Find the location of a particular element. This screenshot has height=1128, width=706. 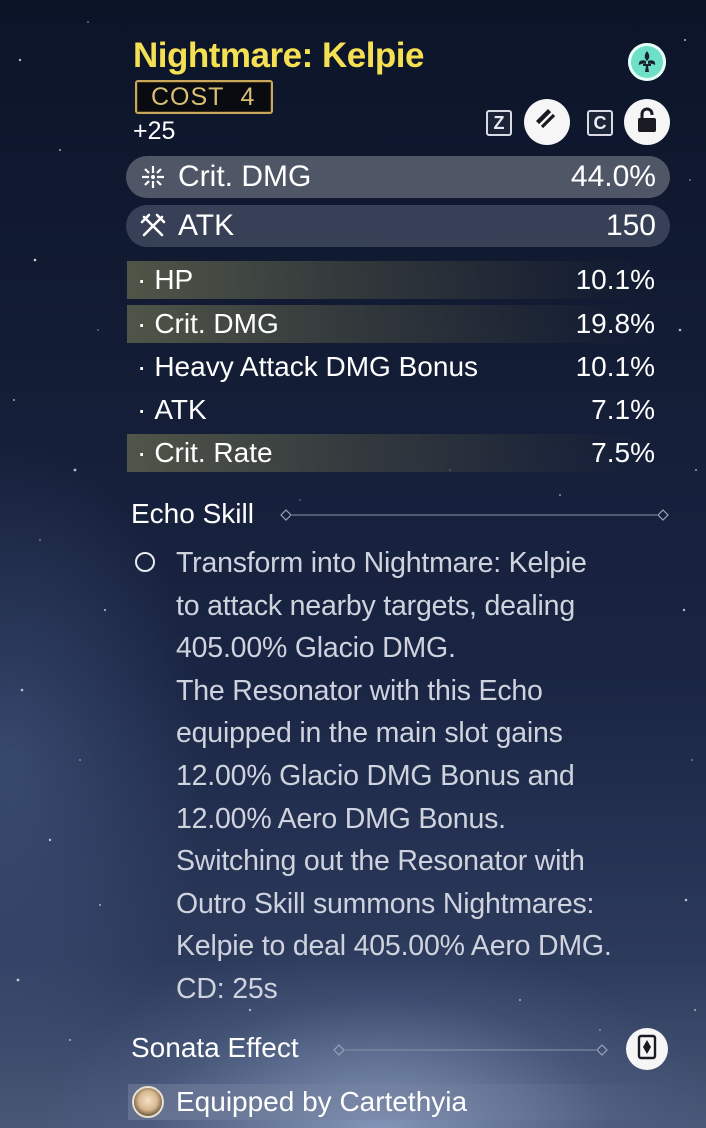

main-stat-name: Crit. DMG is located at coordinates (245, 176).